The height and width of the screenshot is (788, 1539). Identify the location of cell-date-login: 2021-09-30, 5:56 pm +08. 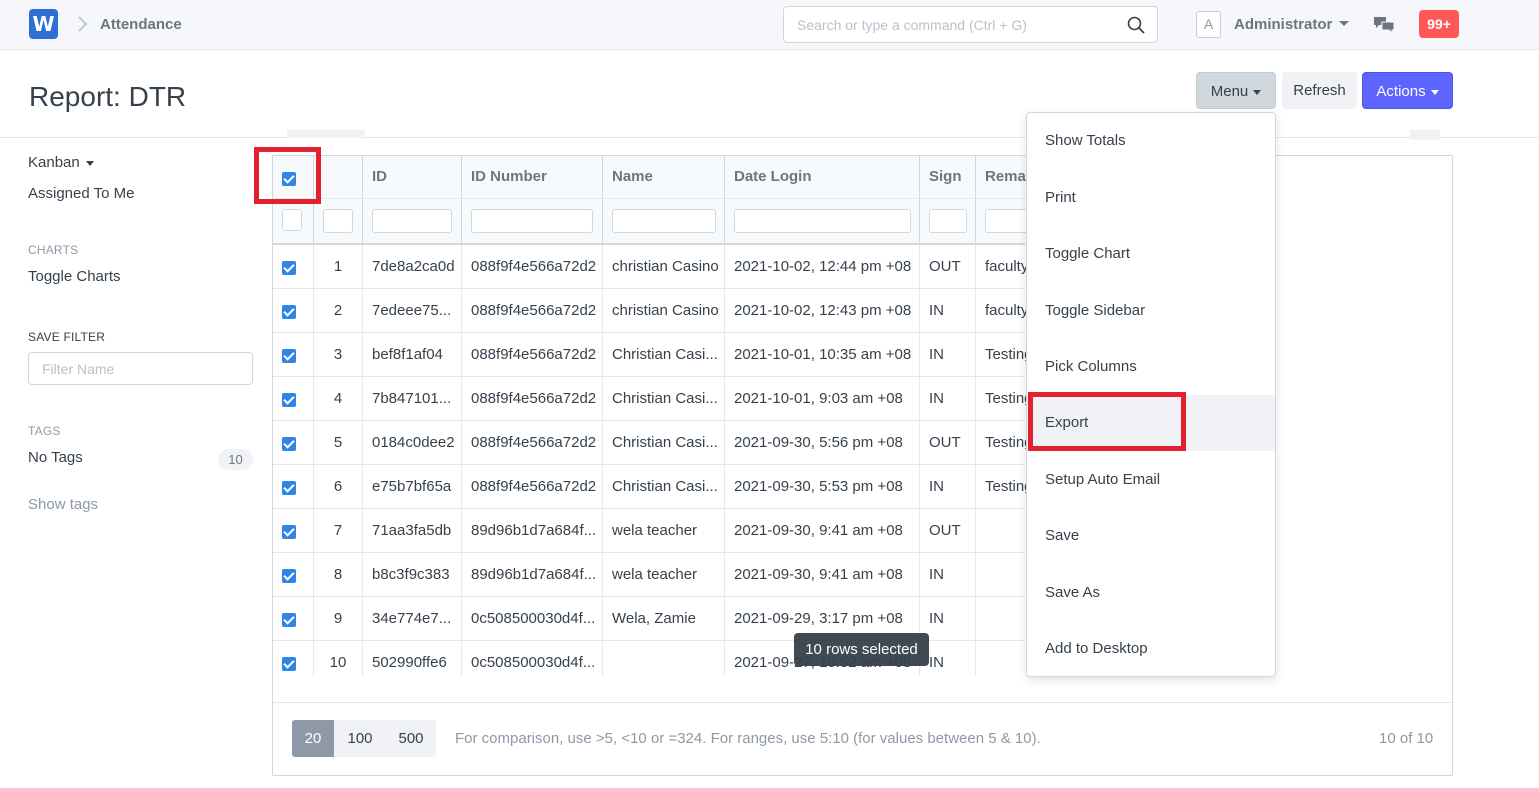
(822, 443).